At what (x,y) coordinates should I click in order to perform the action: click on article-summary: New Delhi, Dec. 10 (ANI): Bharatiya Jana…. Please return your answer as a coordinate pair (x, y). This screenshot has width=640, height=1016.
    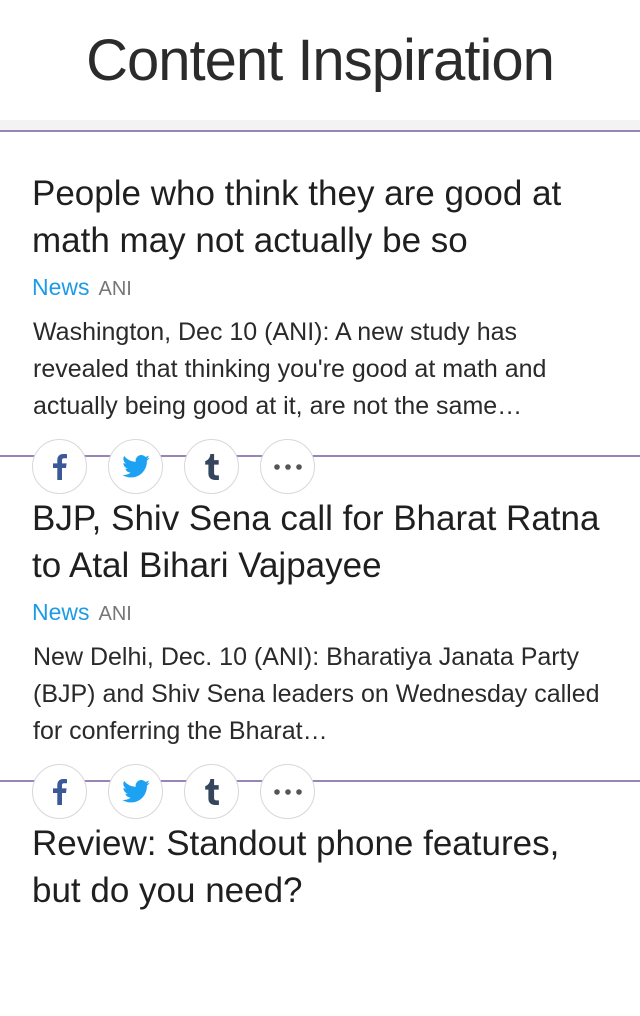
    Looking at the image, I should click on (316, 694).